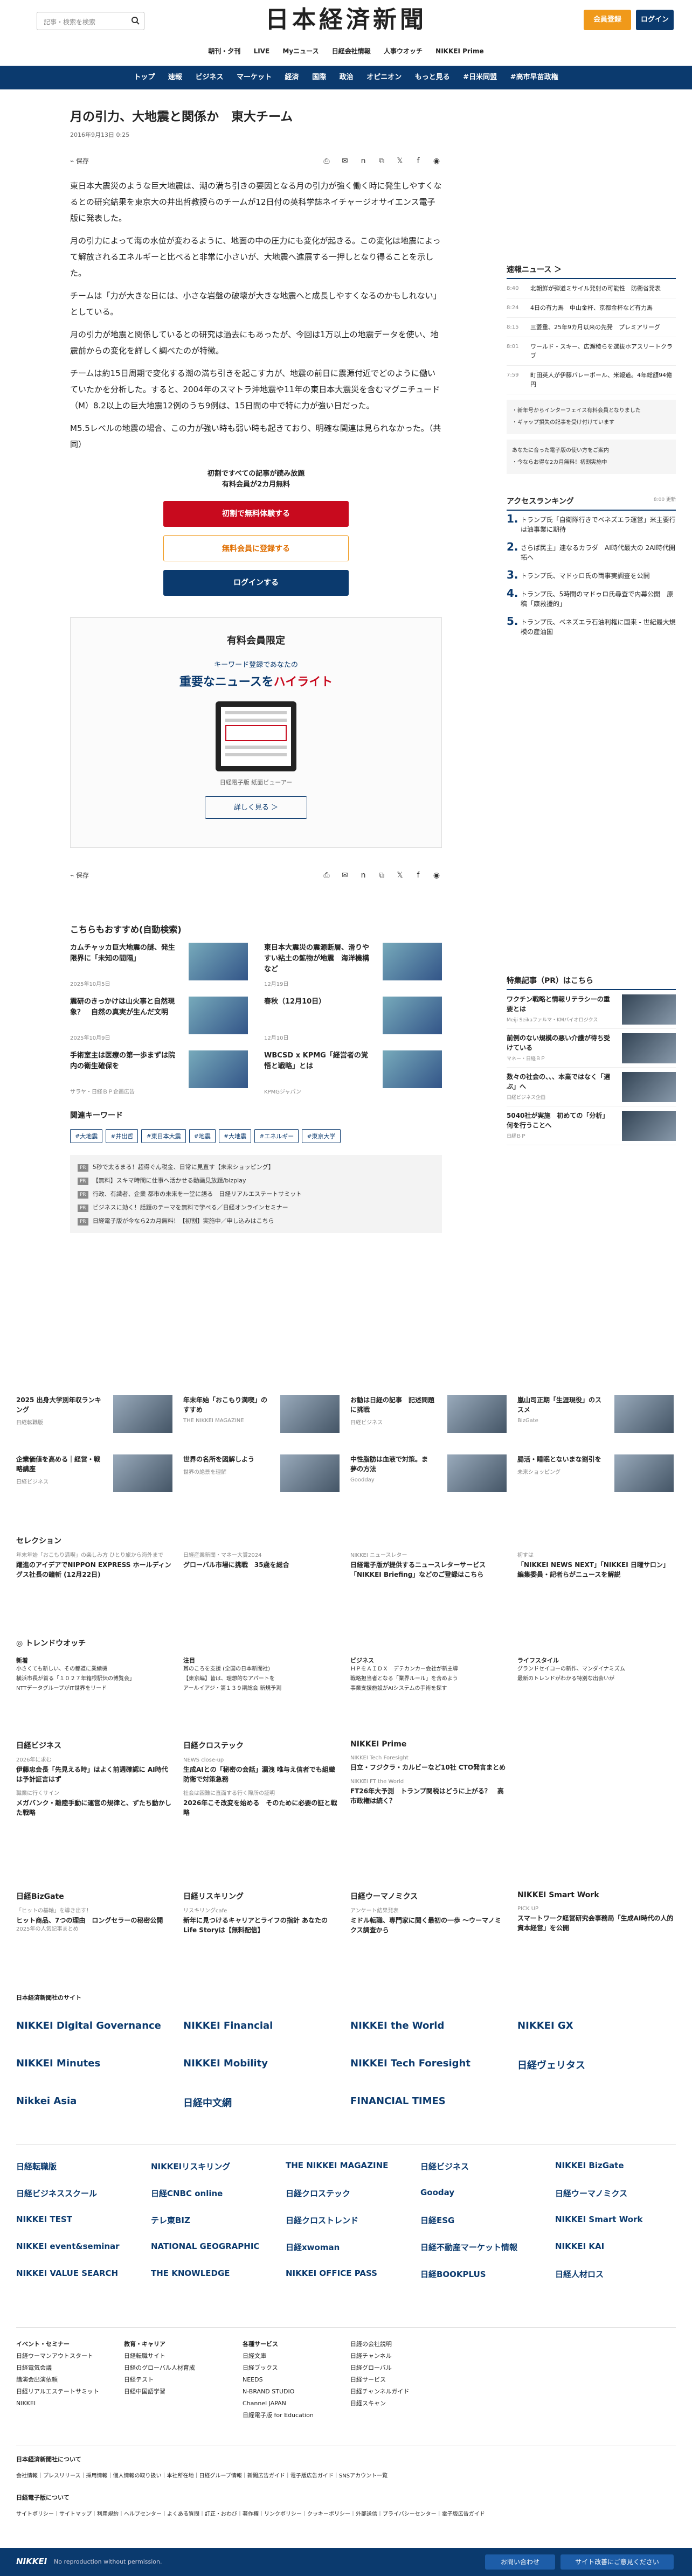 The width and height of the screenshot is (692, 2576). I want to click on brand-logo: NIKKEI BizGate, so click(589, 2166).